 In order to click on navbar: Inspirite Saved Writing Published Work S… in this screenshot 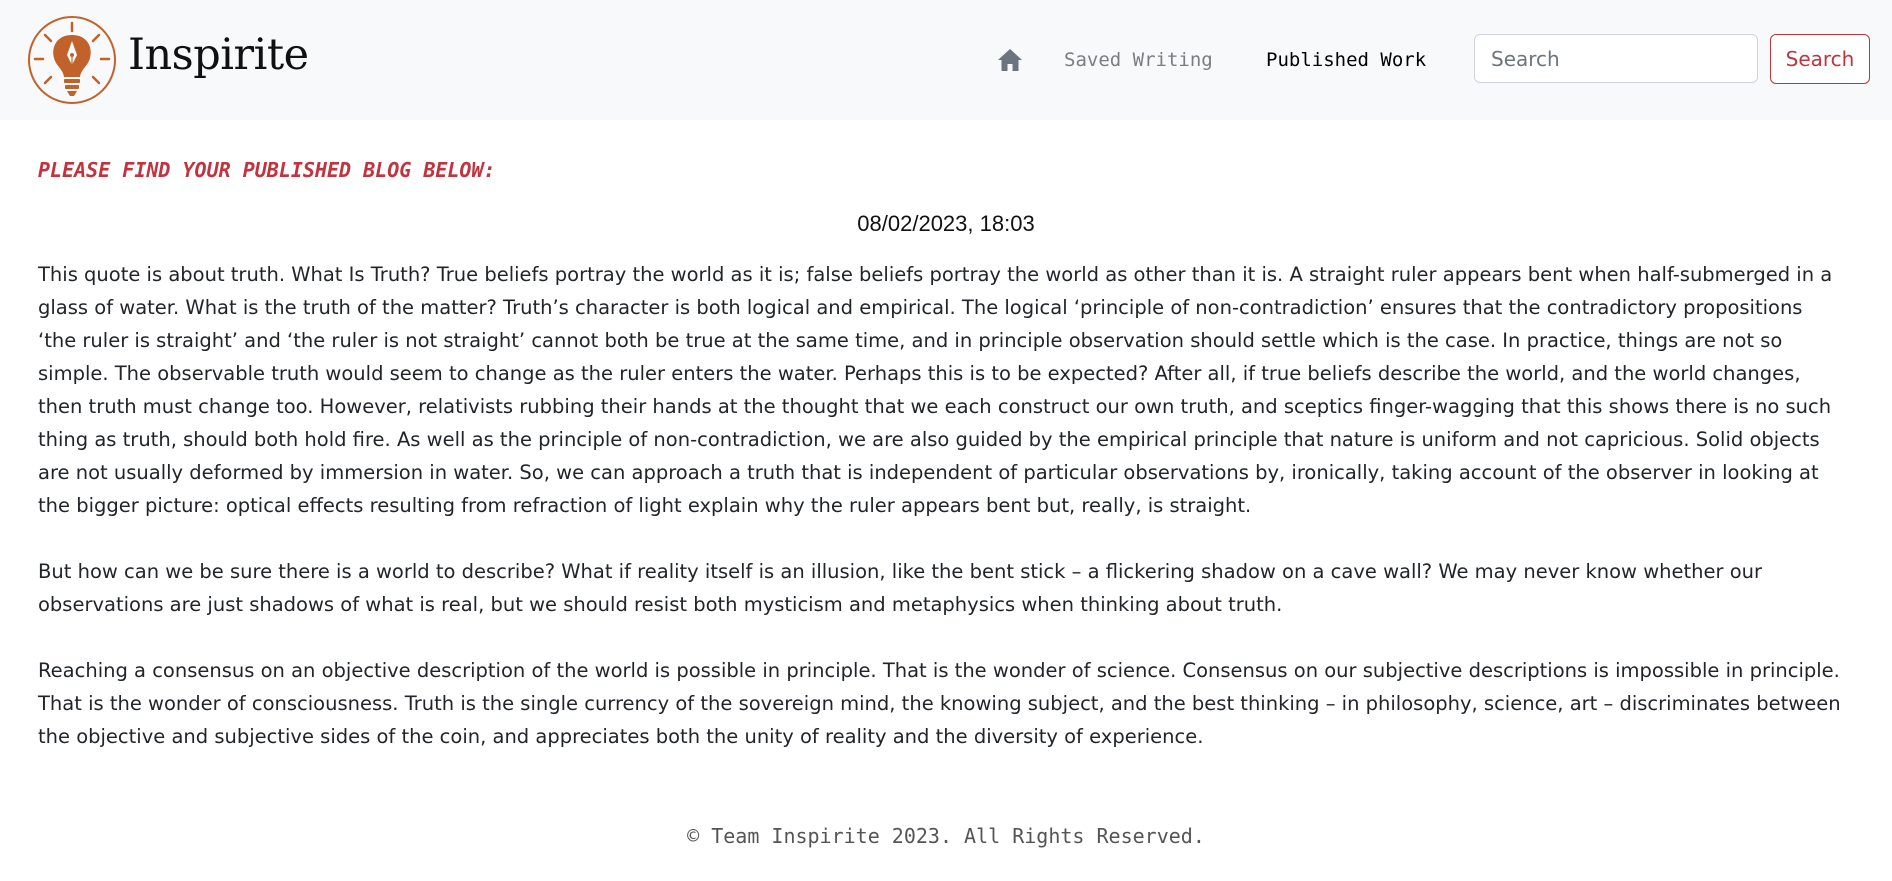, I will do `click(946, 60)`.